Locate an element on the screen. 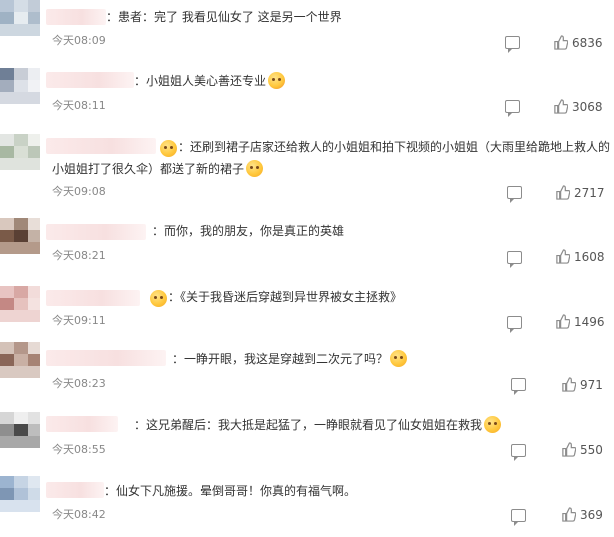 This screenshot has width=614, height=537. like-count: 2717 is located at coordinates (589, 192).